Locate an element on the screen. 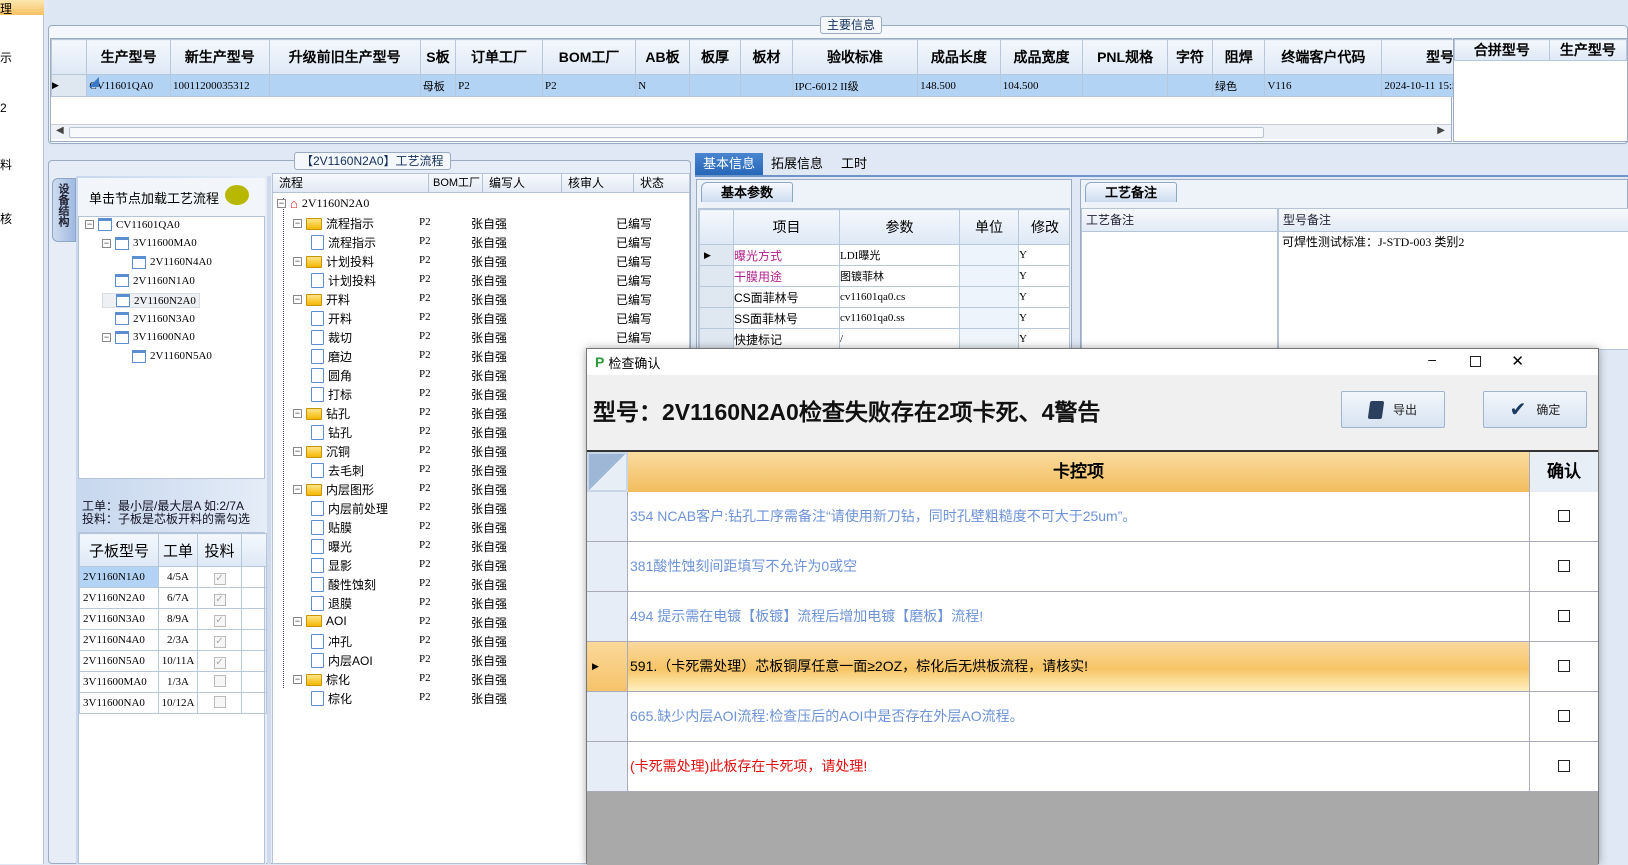 This screenshot has height=865, width=1628. table-row: SS面菲林号 cv11601qa0.ss Y is located at coordinates (884, 318).